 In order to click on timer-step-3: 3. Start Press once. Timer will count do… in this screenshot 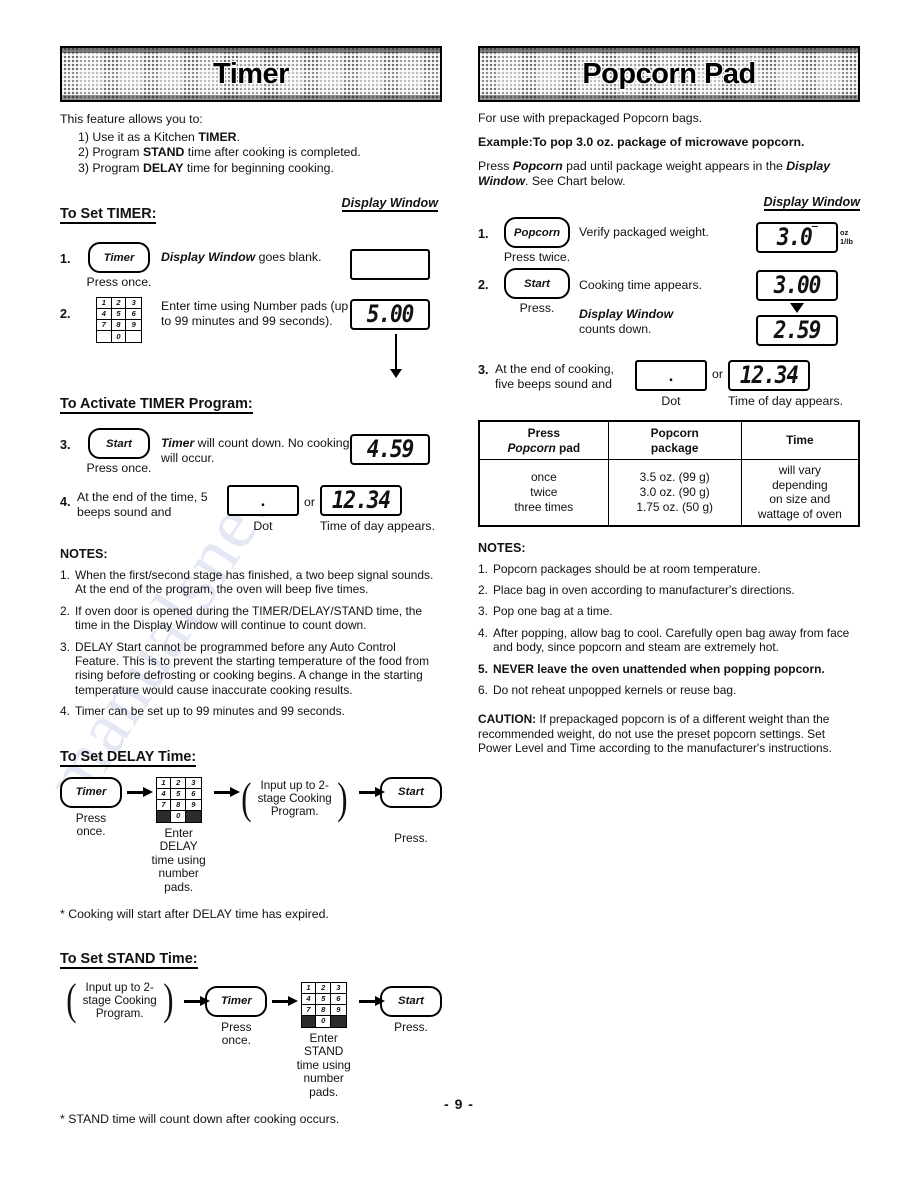, I will do `click(251, 451)`.